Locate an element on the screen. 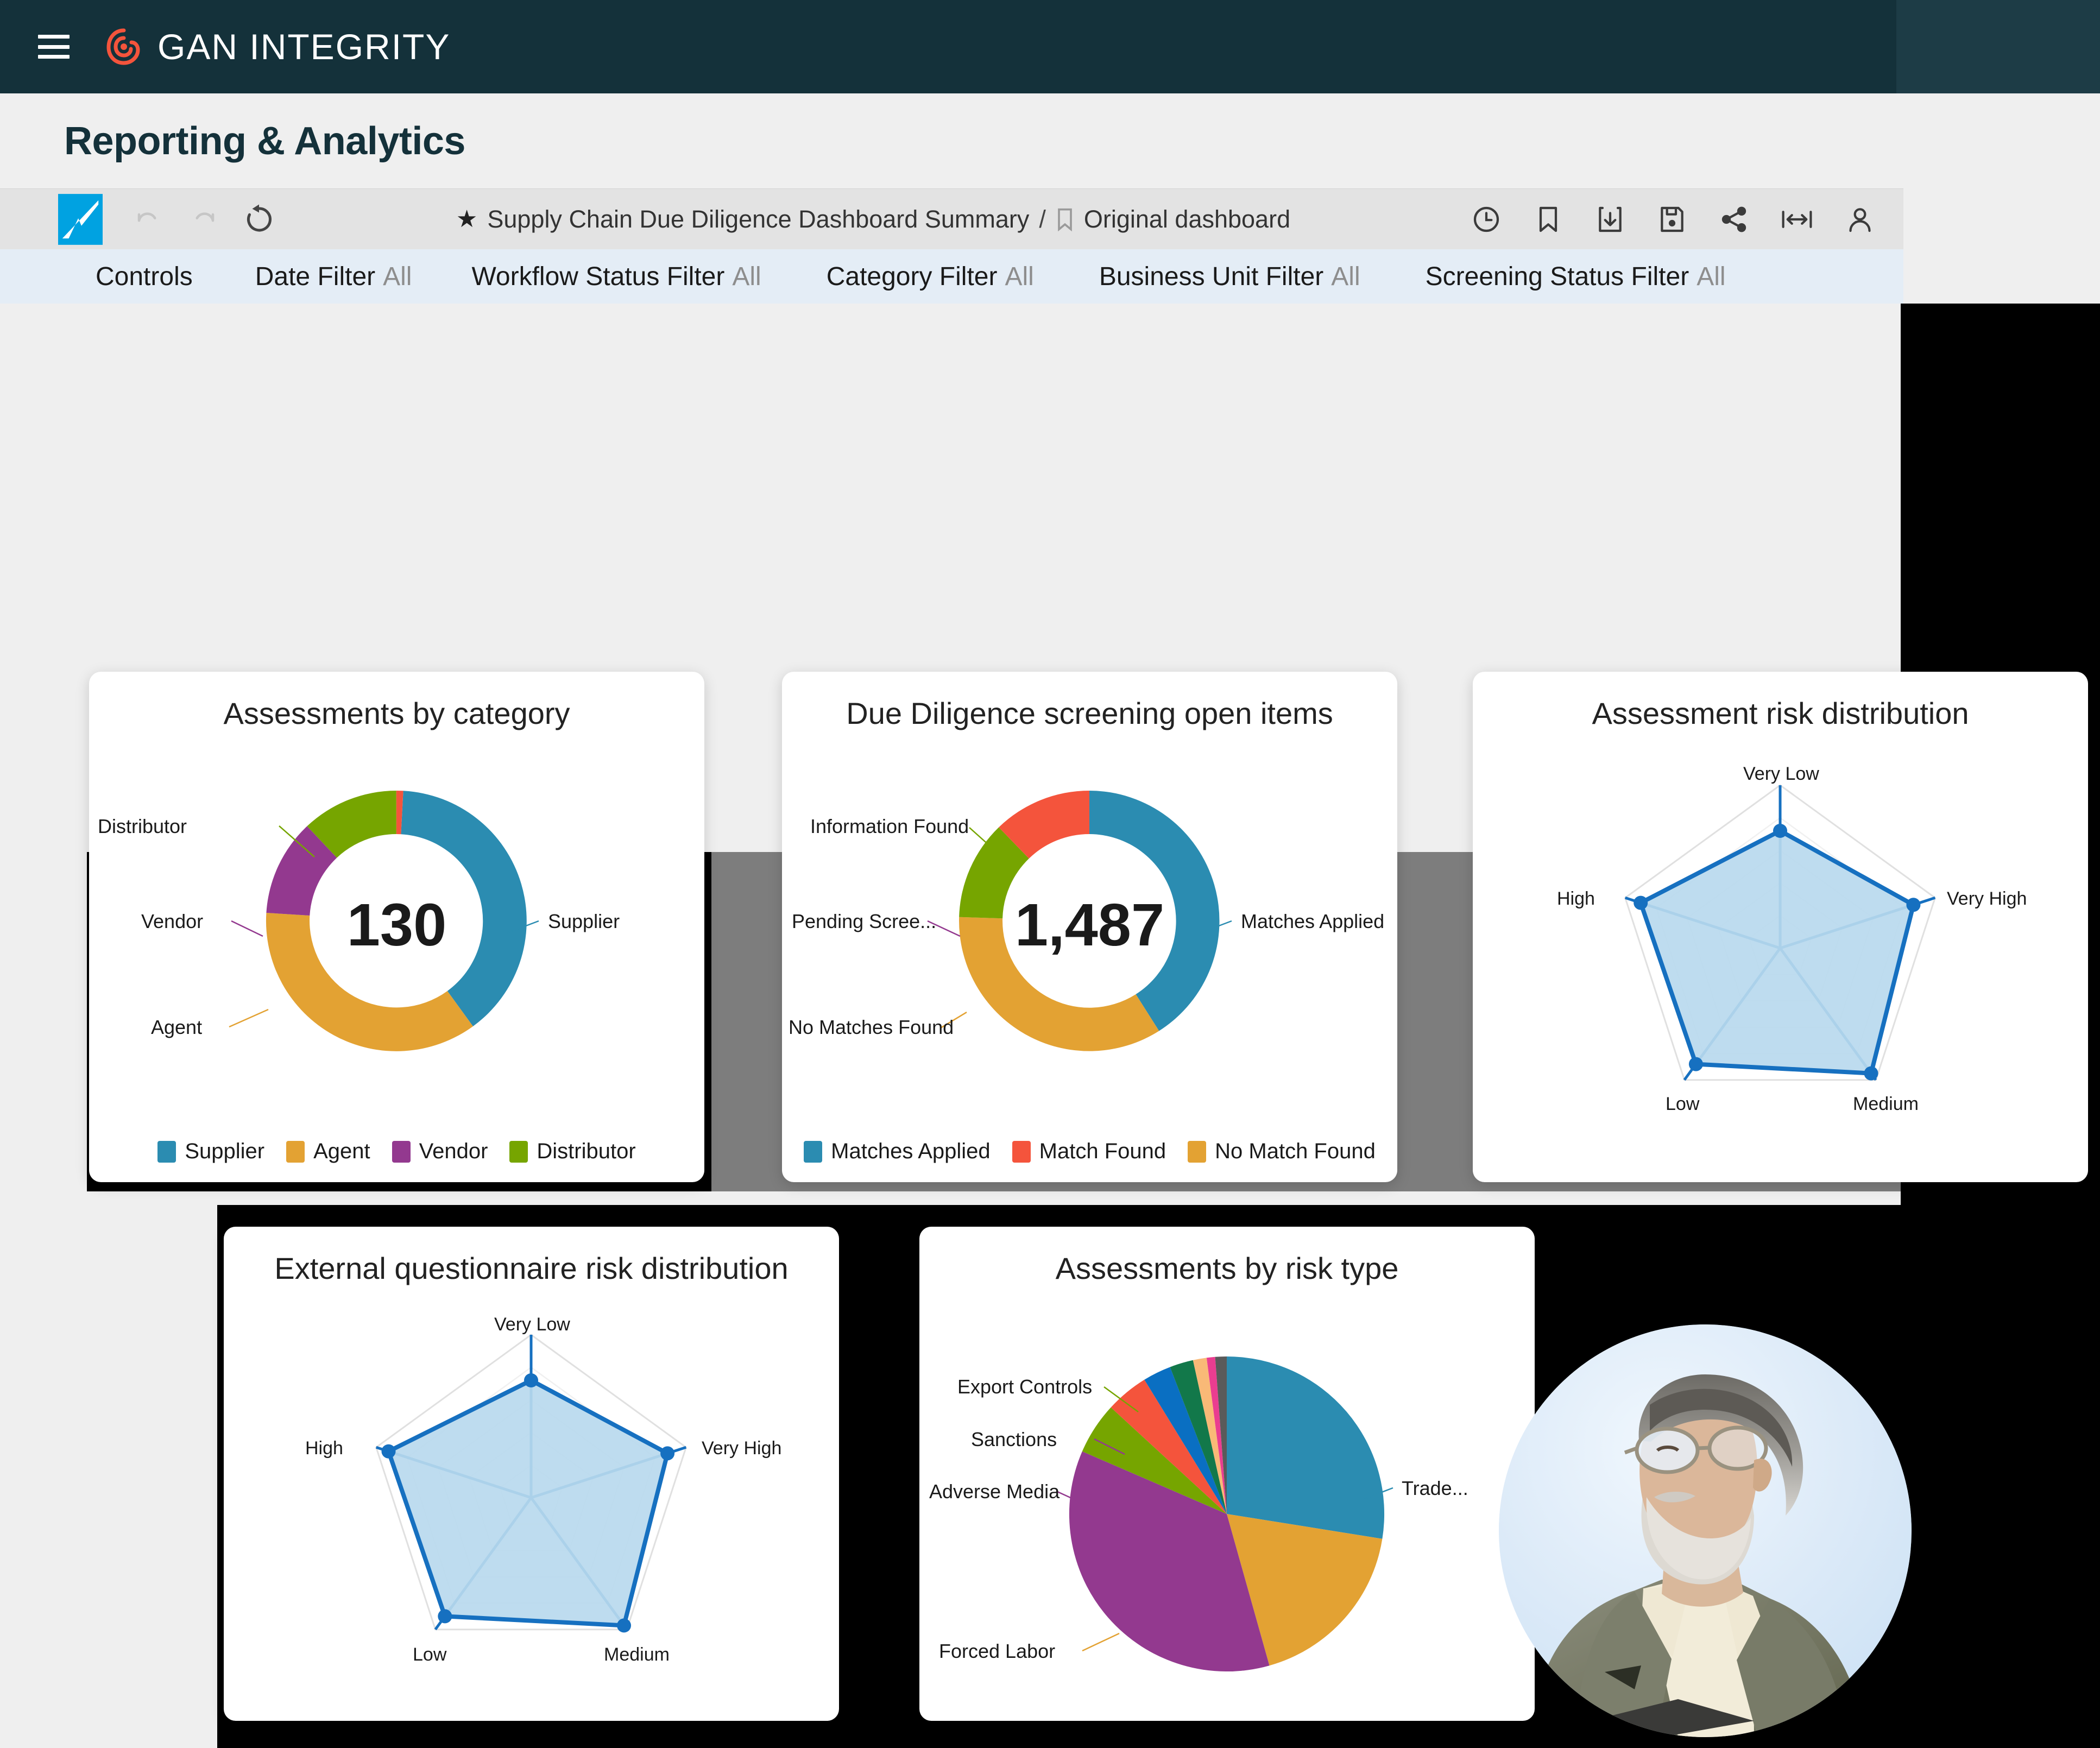 This screenshot has width=2100, height=1748. callout-no-matches-found: No Matches Found is located at coordinates (871, 1027).